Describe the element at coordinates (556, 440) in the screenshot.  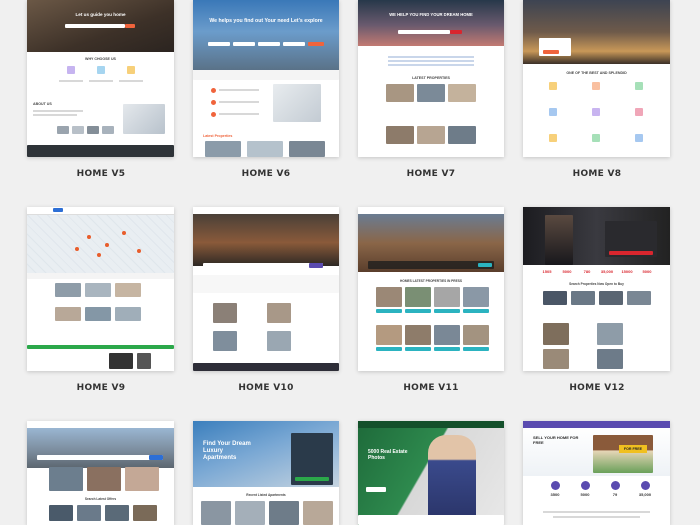
I see `hero-headline: SELL YOUR HOME FOR FREE` at that location.